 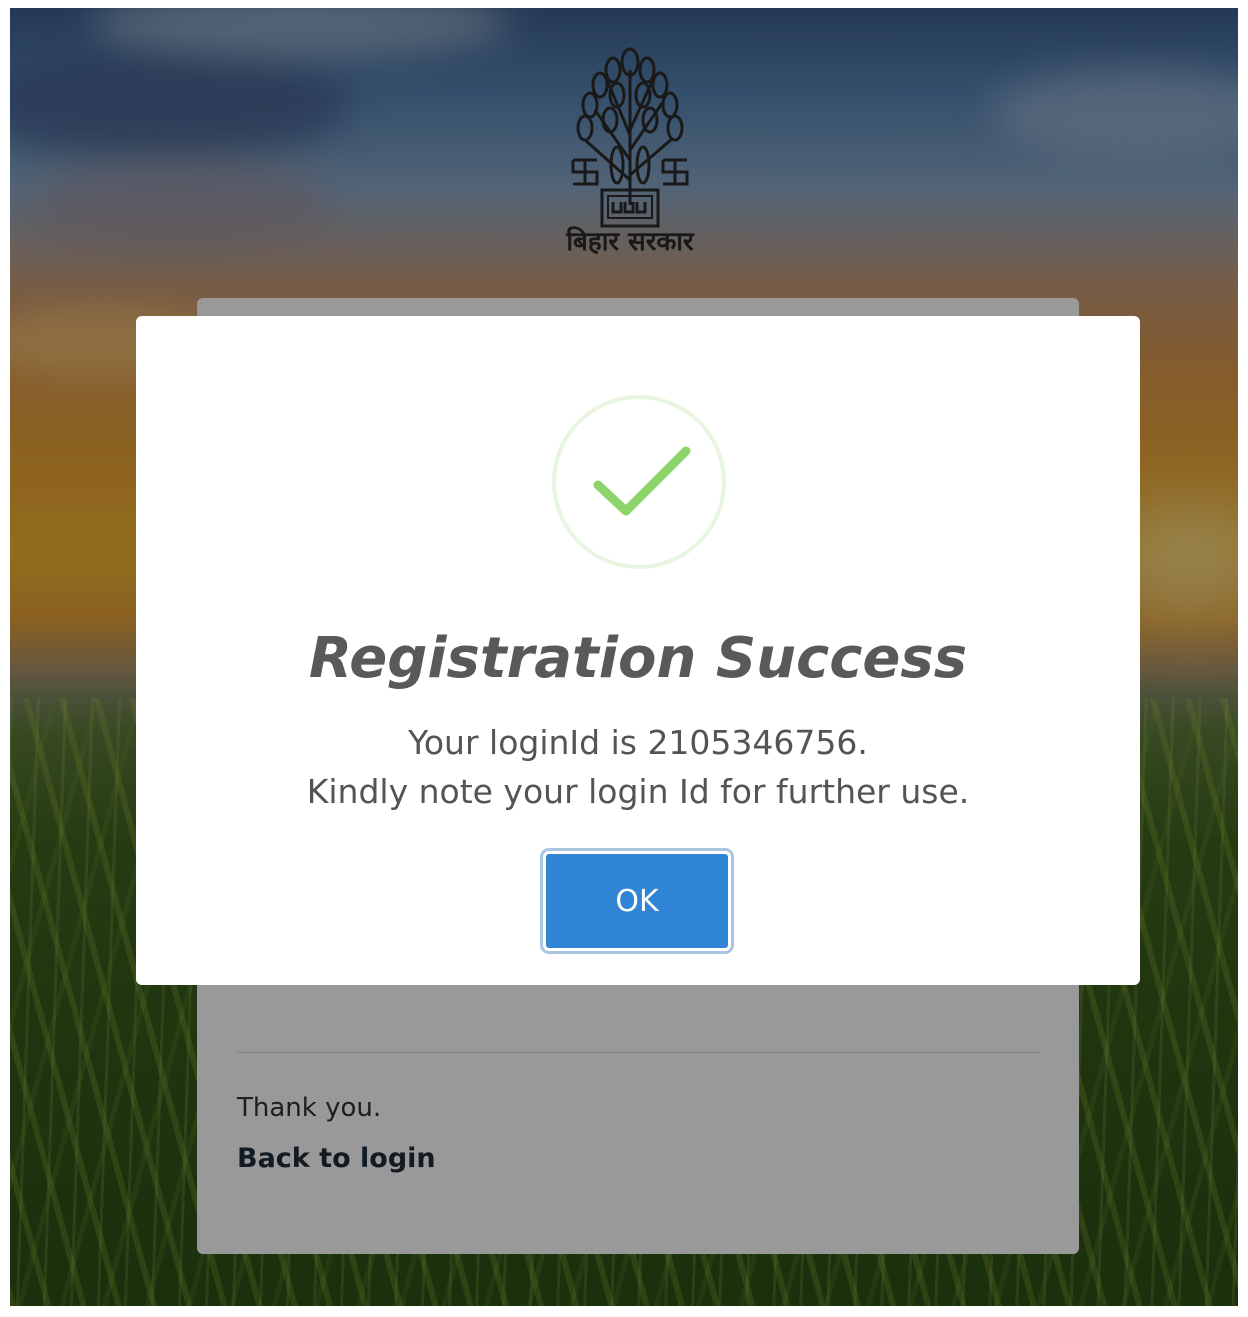 What do you see at coordinates (638, 658) in the screenshot?
I see `modal-title: Registration Success` at bounding box center [638, 658].